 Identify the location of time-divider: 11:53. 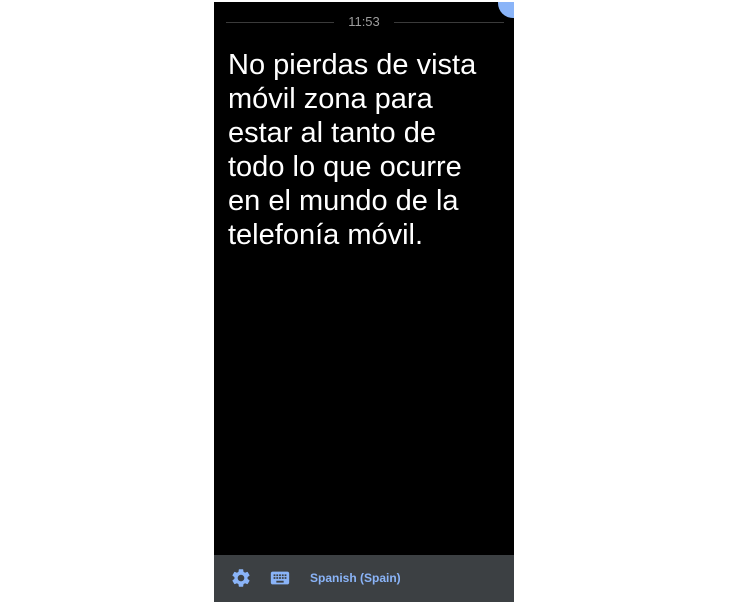
(364, 22).